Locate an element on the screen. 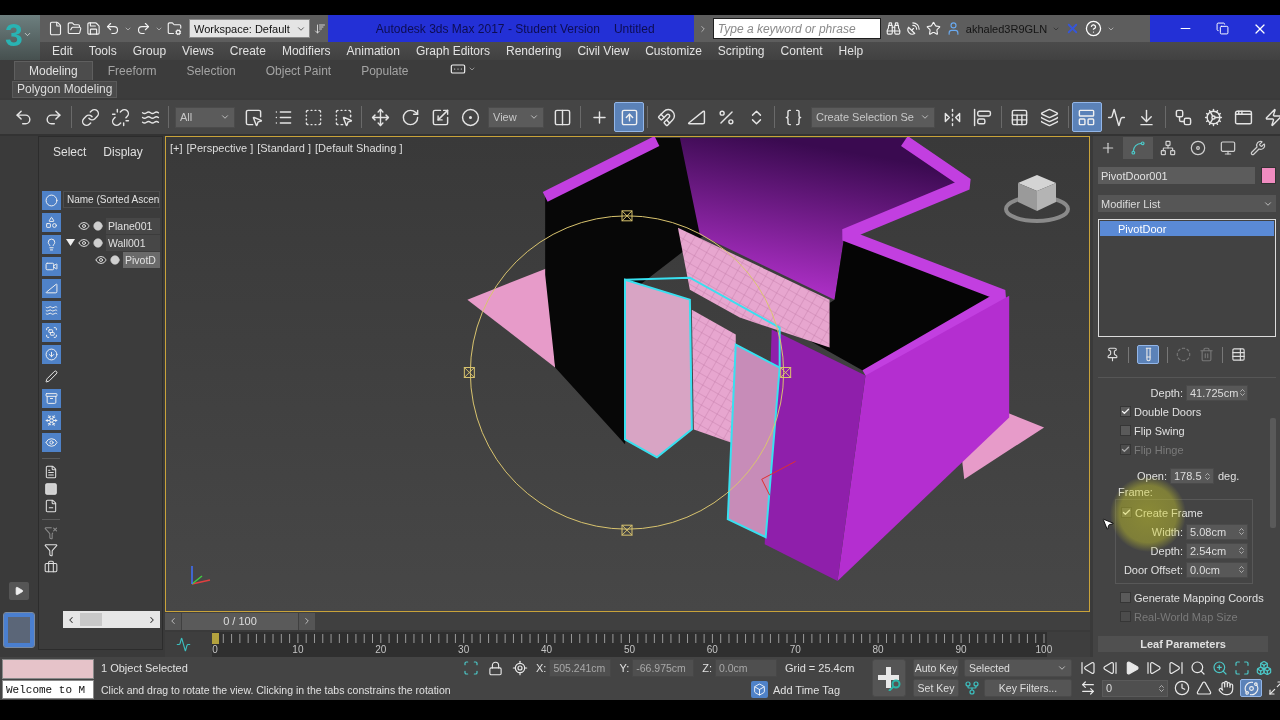  scroll-right-icon is located at coordinates (152, 619).